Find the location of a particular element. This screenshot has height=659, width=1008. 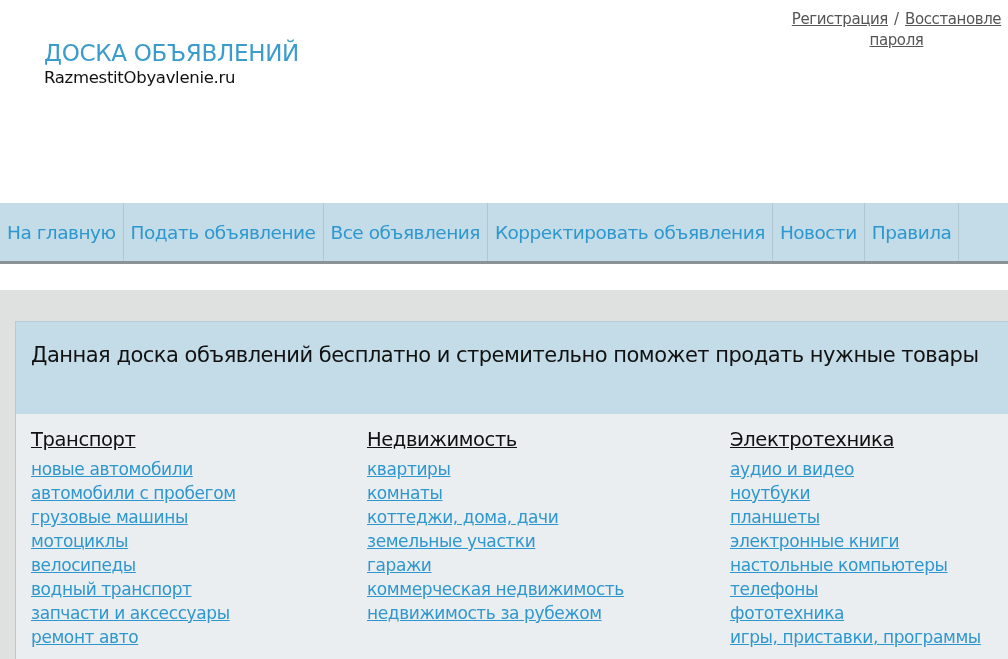

category-link: мотоциклы is located at coordinates (80, 541).